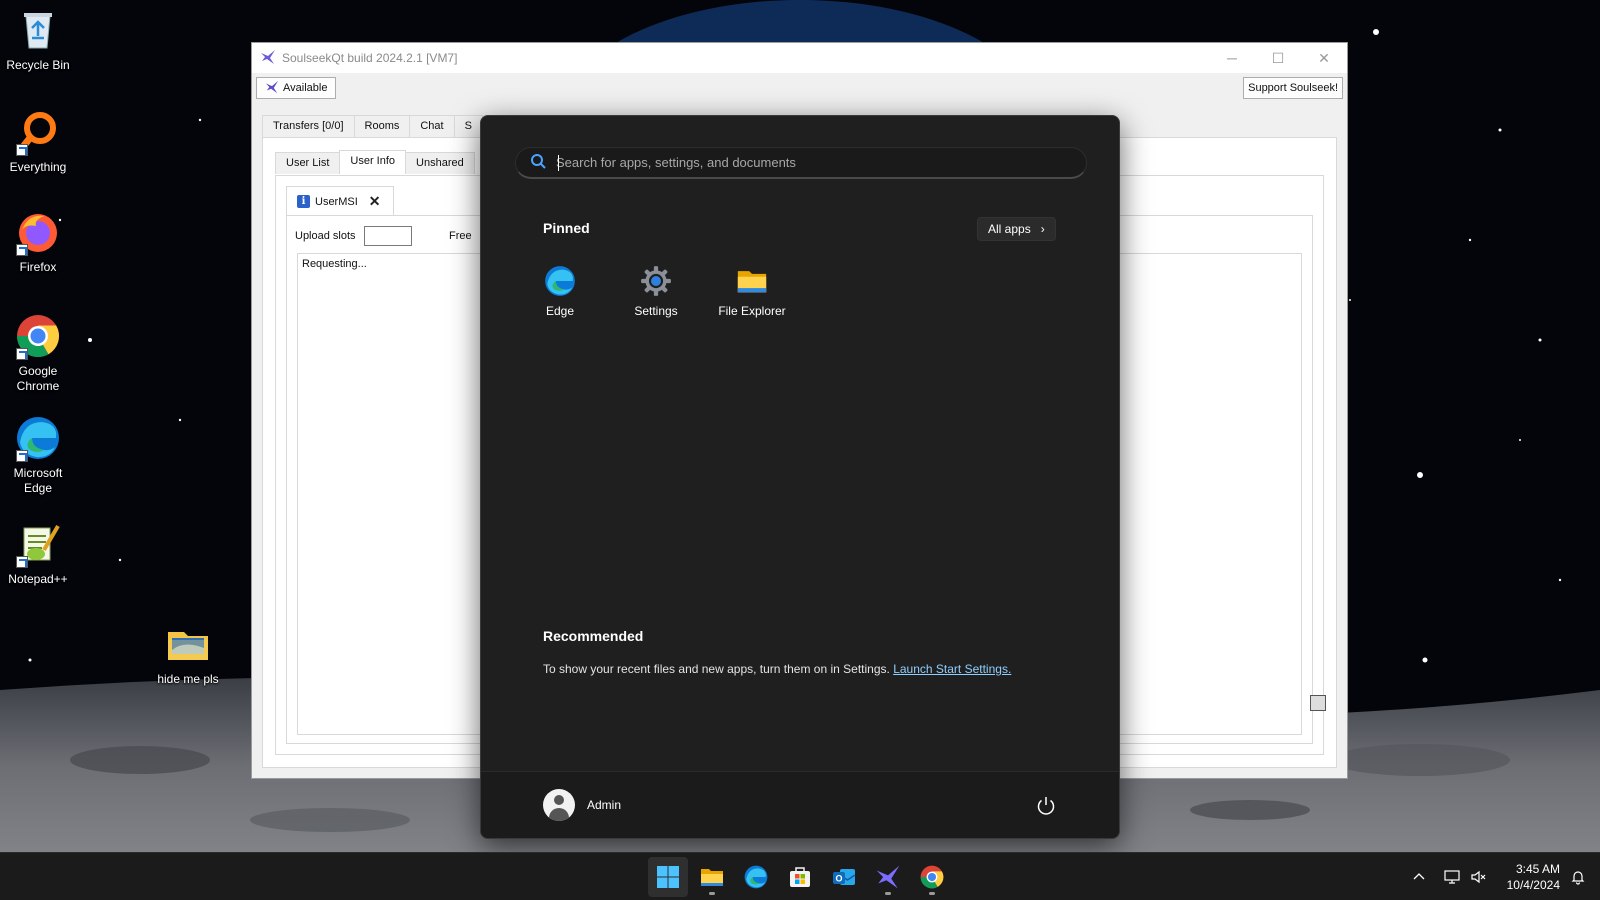 The height and width of the screenshot is (900, 1600). What do you see at coordinates (460, 236) in the screenshot?
I see `free-label: Free` at bounding box center [460, 236].